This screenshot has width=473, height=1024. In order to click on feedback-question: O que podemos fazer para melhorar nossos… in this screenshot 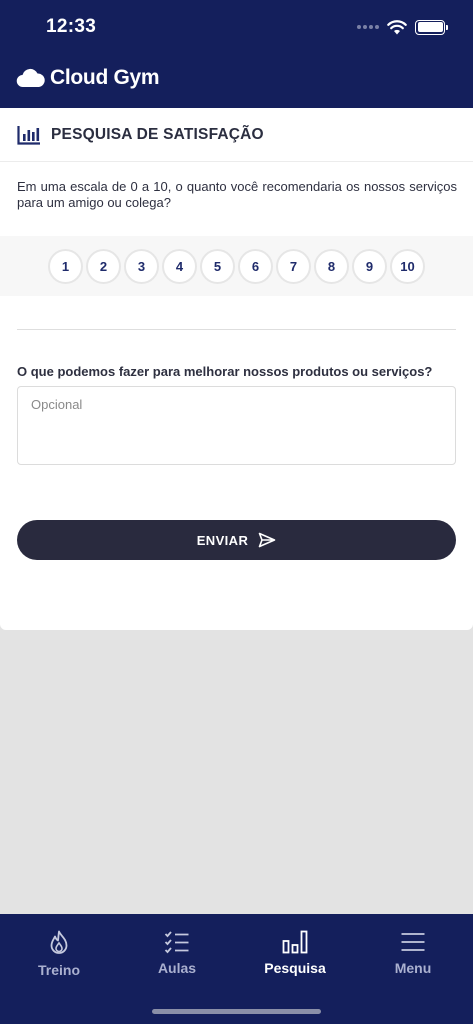, I will do `click(225, 371)`.